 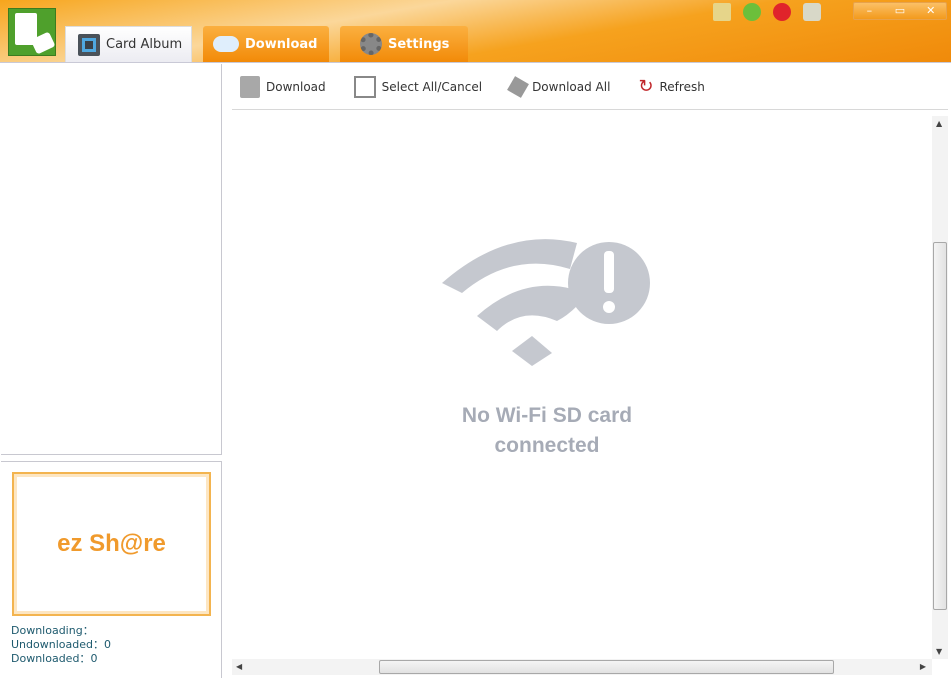 I want to click on message-line-1: No Wi-Fi SD card, so click(x=547, y=415).